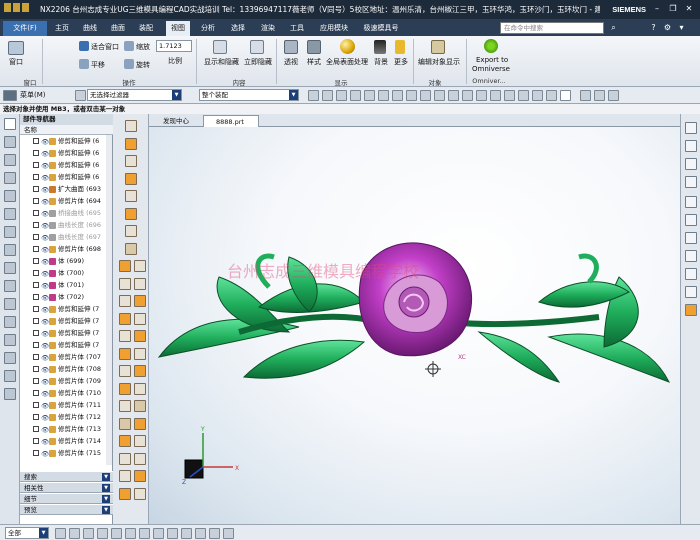 Image resolution: width=700 pixels, height=540 pixels. Describe the element at coordinates (66, 429) in the screenshot. I see `tree-row: 👁 修剪片体 (713` at that location.